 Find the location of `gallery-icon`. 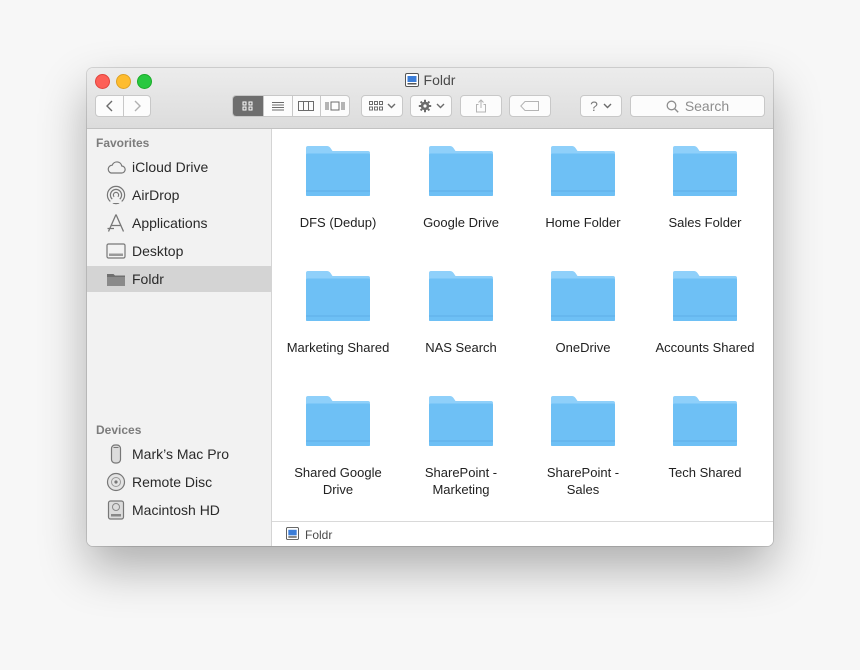

gallery-icon is located at coordinates (335, 106).